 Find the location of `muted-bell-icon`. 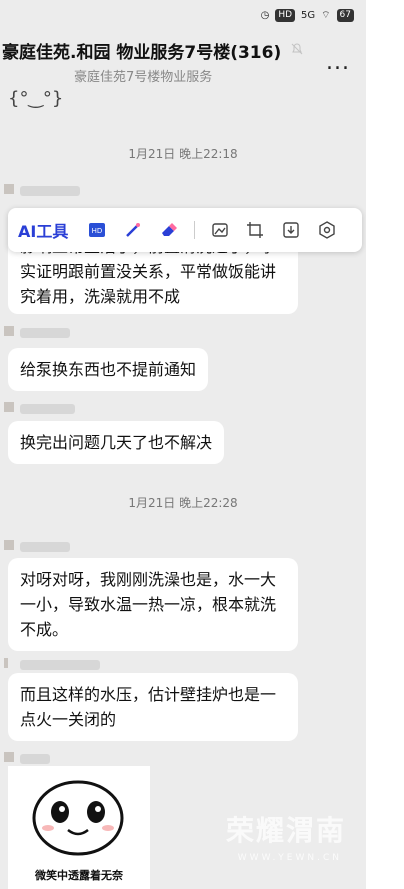

muted-bell-icon is located at coordinates (297, 49).